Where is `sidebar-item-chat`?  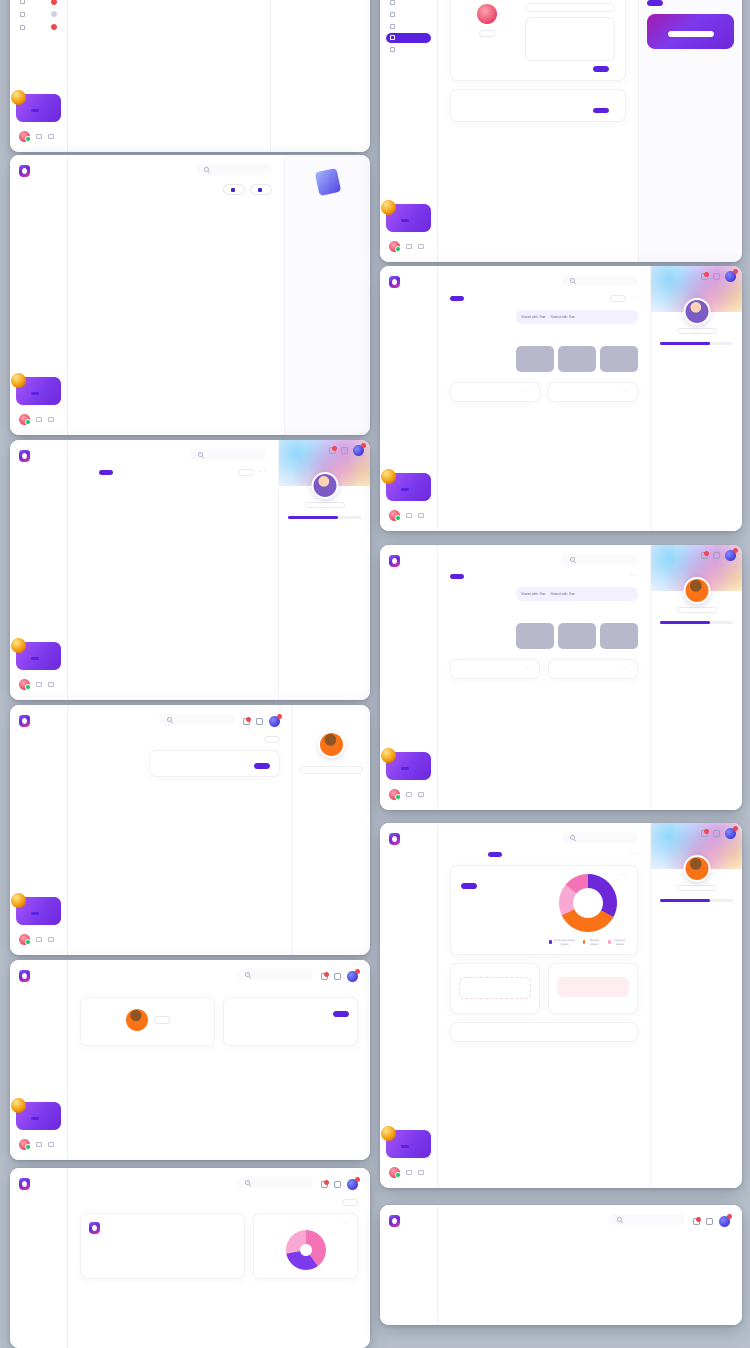 sidebar-item-chat is located at coordinates (38, 27).